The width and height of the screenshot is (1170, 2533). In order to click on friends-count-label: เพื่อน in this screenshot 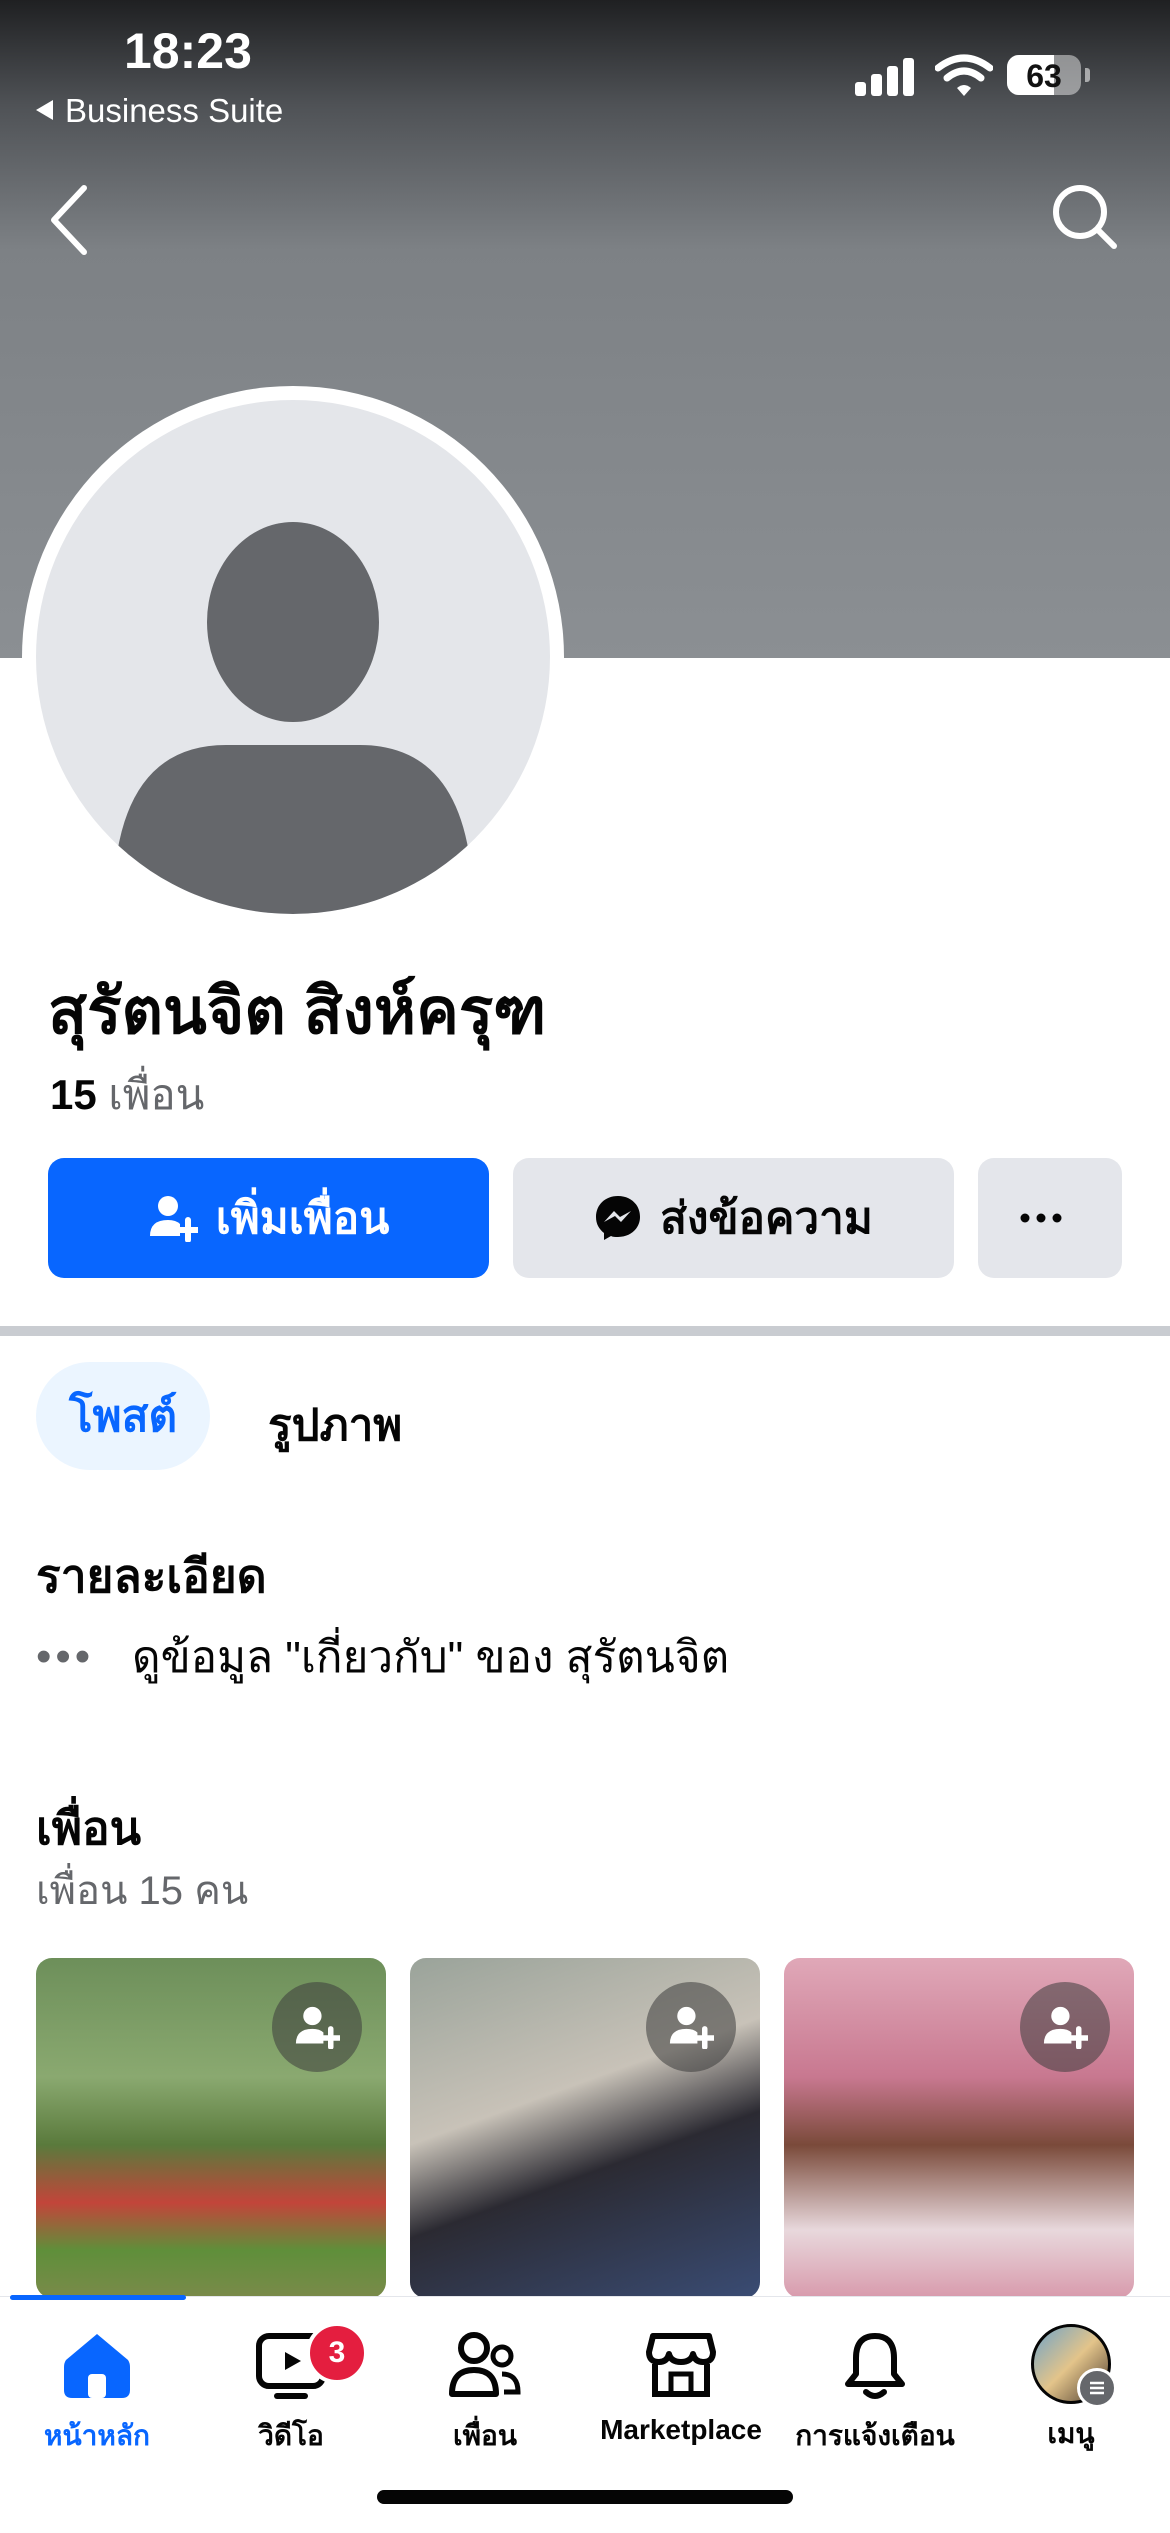, I will do `click(156, 1094)`.